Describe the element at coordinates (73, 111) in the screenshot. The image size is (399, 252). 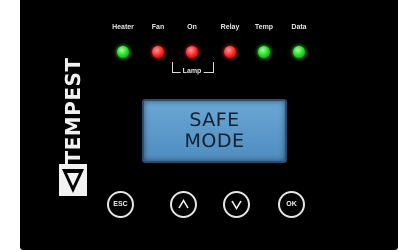
I see `brand-name: TEMPEST` at that location.